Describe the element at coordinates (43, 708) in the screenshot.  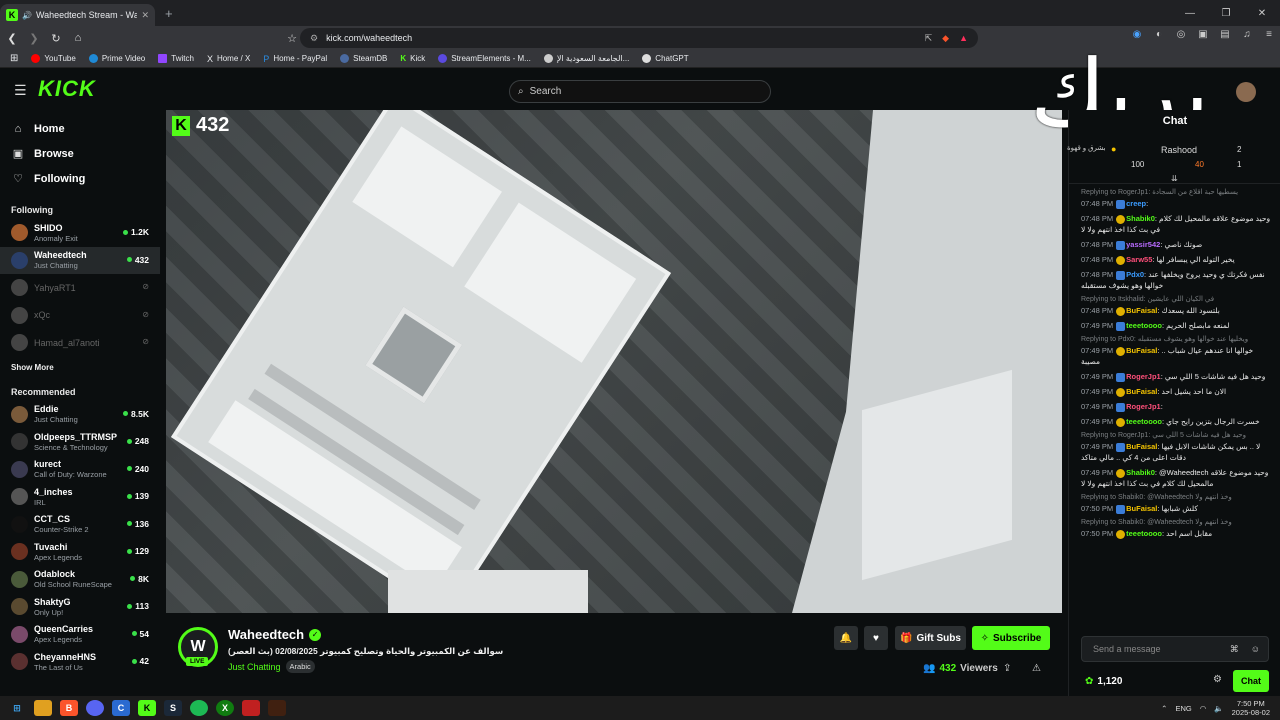
I see `file-explorer-icon` at that location.